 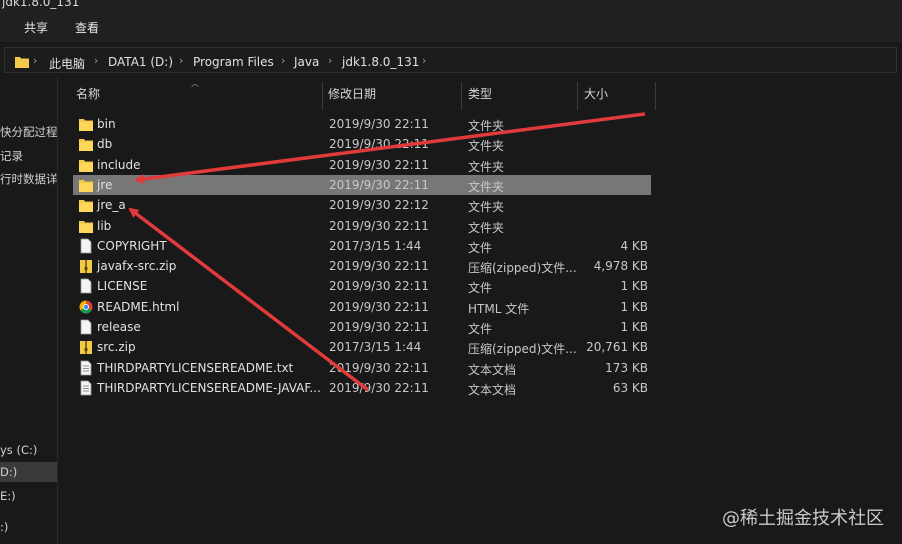 I want to click on file-row: README.html 2019/9/30 22:11 HTML 文件 1 KB, so click(x=362, y=307).